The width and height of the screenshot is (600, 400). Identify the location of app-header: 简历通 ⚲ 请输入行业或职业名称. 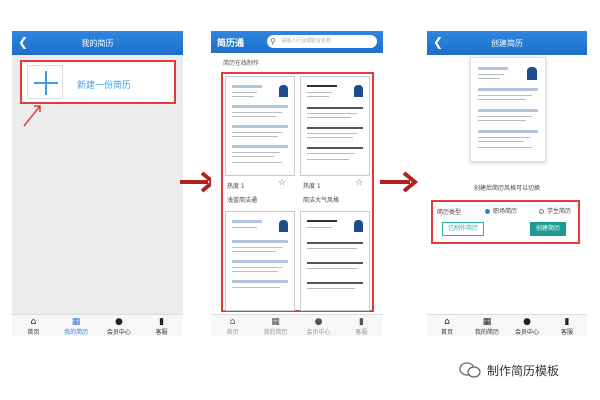
(297, 42).